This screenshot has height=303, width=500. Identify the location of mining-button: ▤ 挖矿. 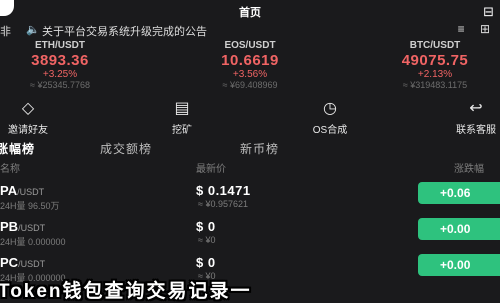
(182, 117).